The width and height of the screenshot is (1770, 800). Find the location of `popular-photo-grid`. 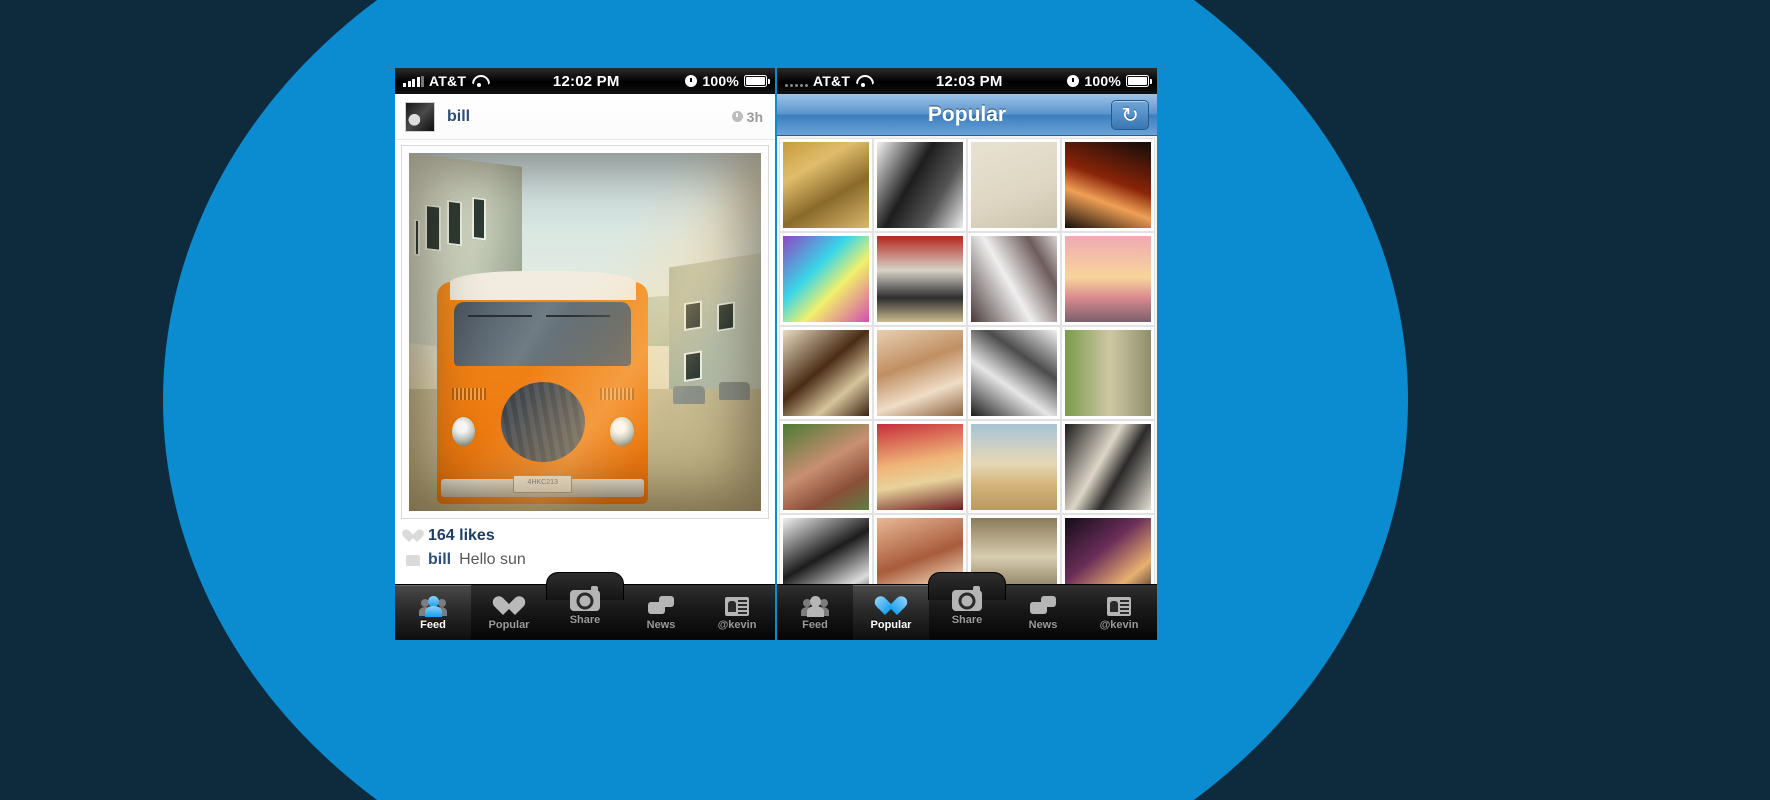

popular-photo-grid is located at coordinates (967, 388).